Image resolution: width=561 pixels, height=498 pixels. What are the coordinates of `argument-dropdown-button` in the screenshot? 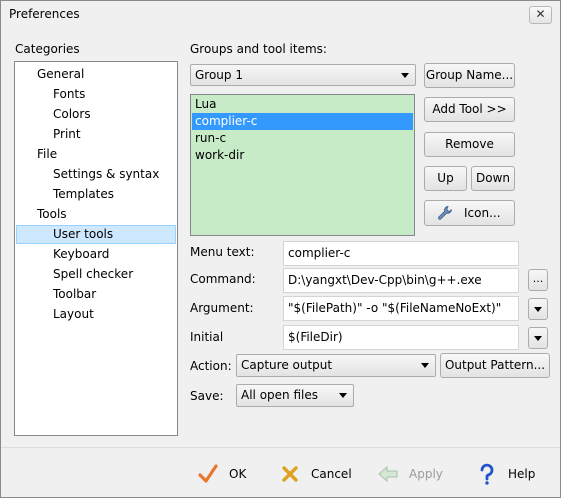 It's located at (538, 309).